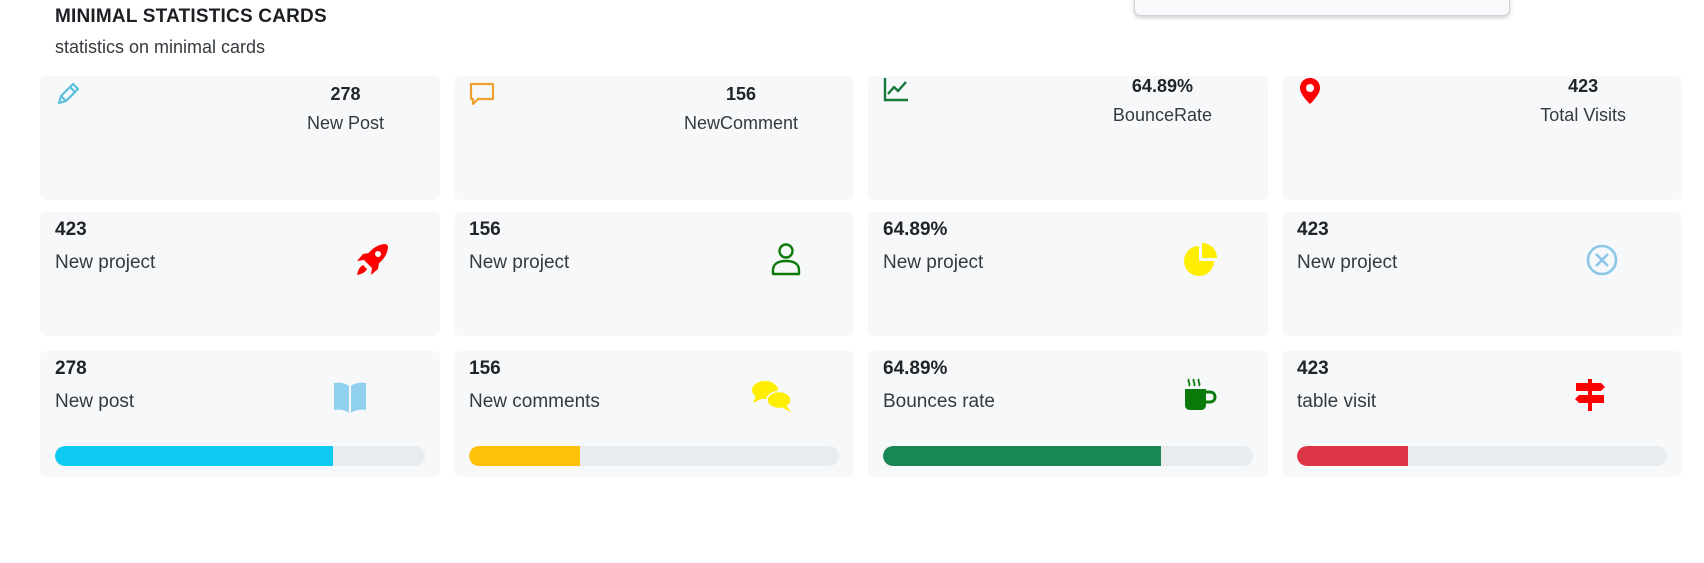 This screenshot has width=1704, height=563. I want to click on stat-card-project-pie: 64.89% New project, so click(1068, 274).